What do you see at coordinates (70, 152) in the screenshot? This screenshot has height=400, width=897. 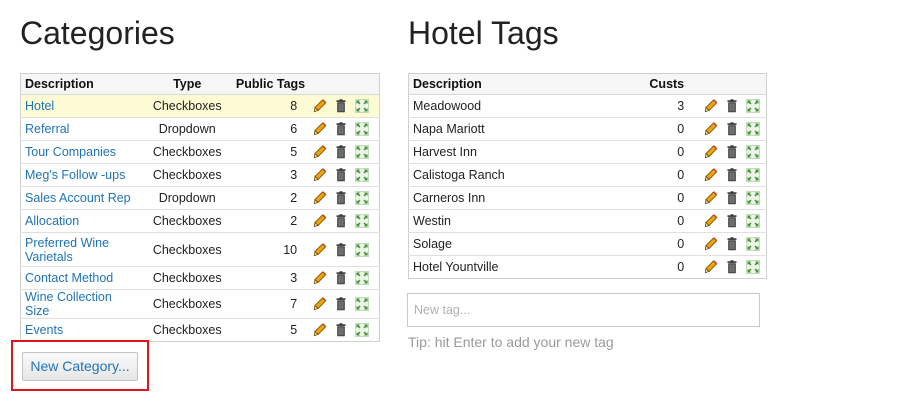 I see `category-link: Tour Companies` at bounding box center [70, 152].